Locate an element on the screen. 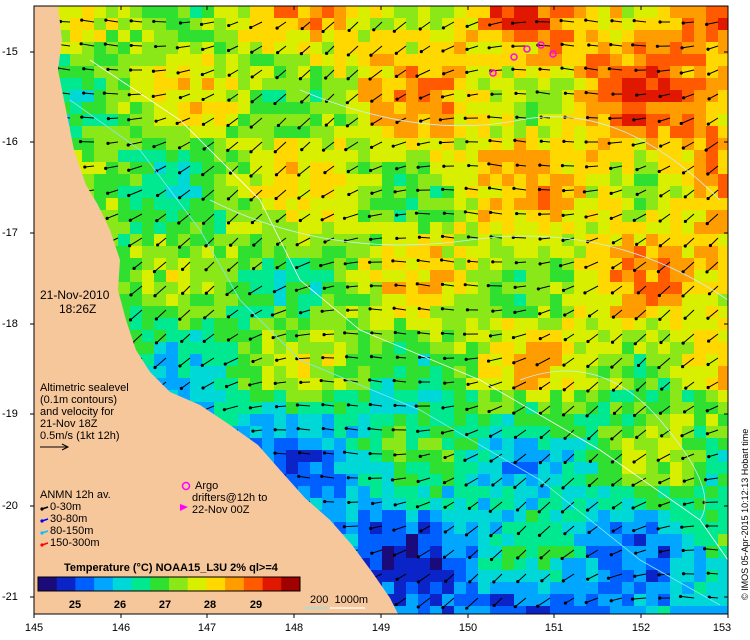 The image size is (750, 640). time-label: 18:26Z is located at coordinates (78, 309).